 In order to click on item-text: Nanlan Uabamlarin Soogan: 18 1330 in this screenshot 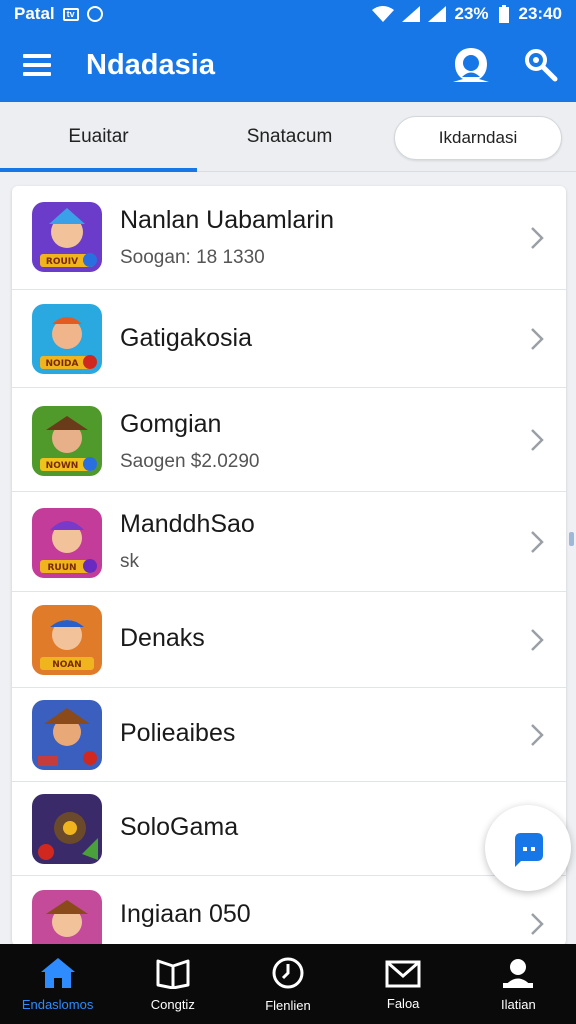, I will do `click(227, 237)`.